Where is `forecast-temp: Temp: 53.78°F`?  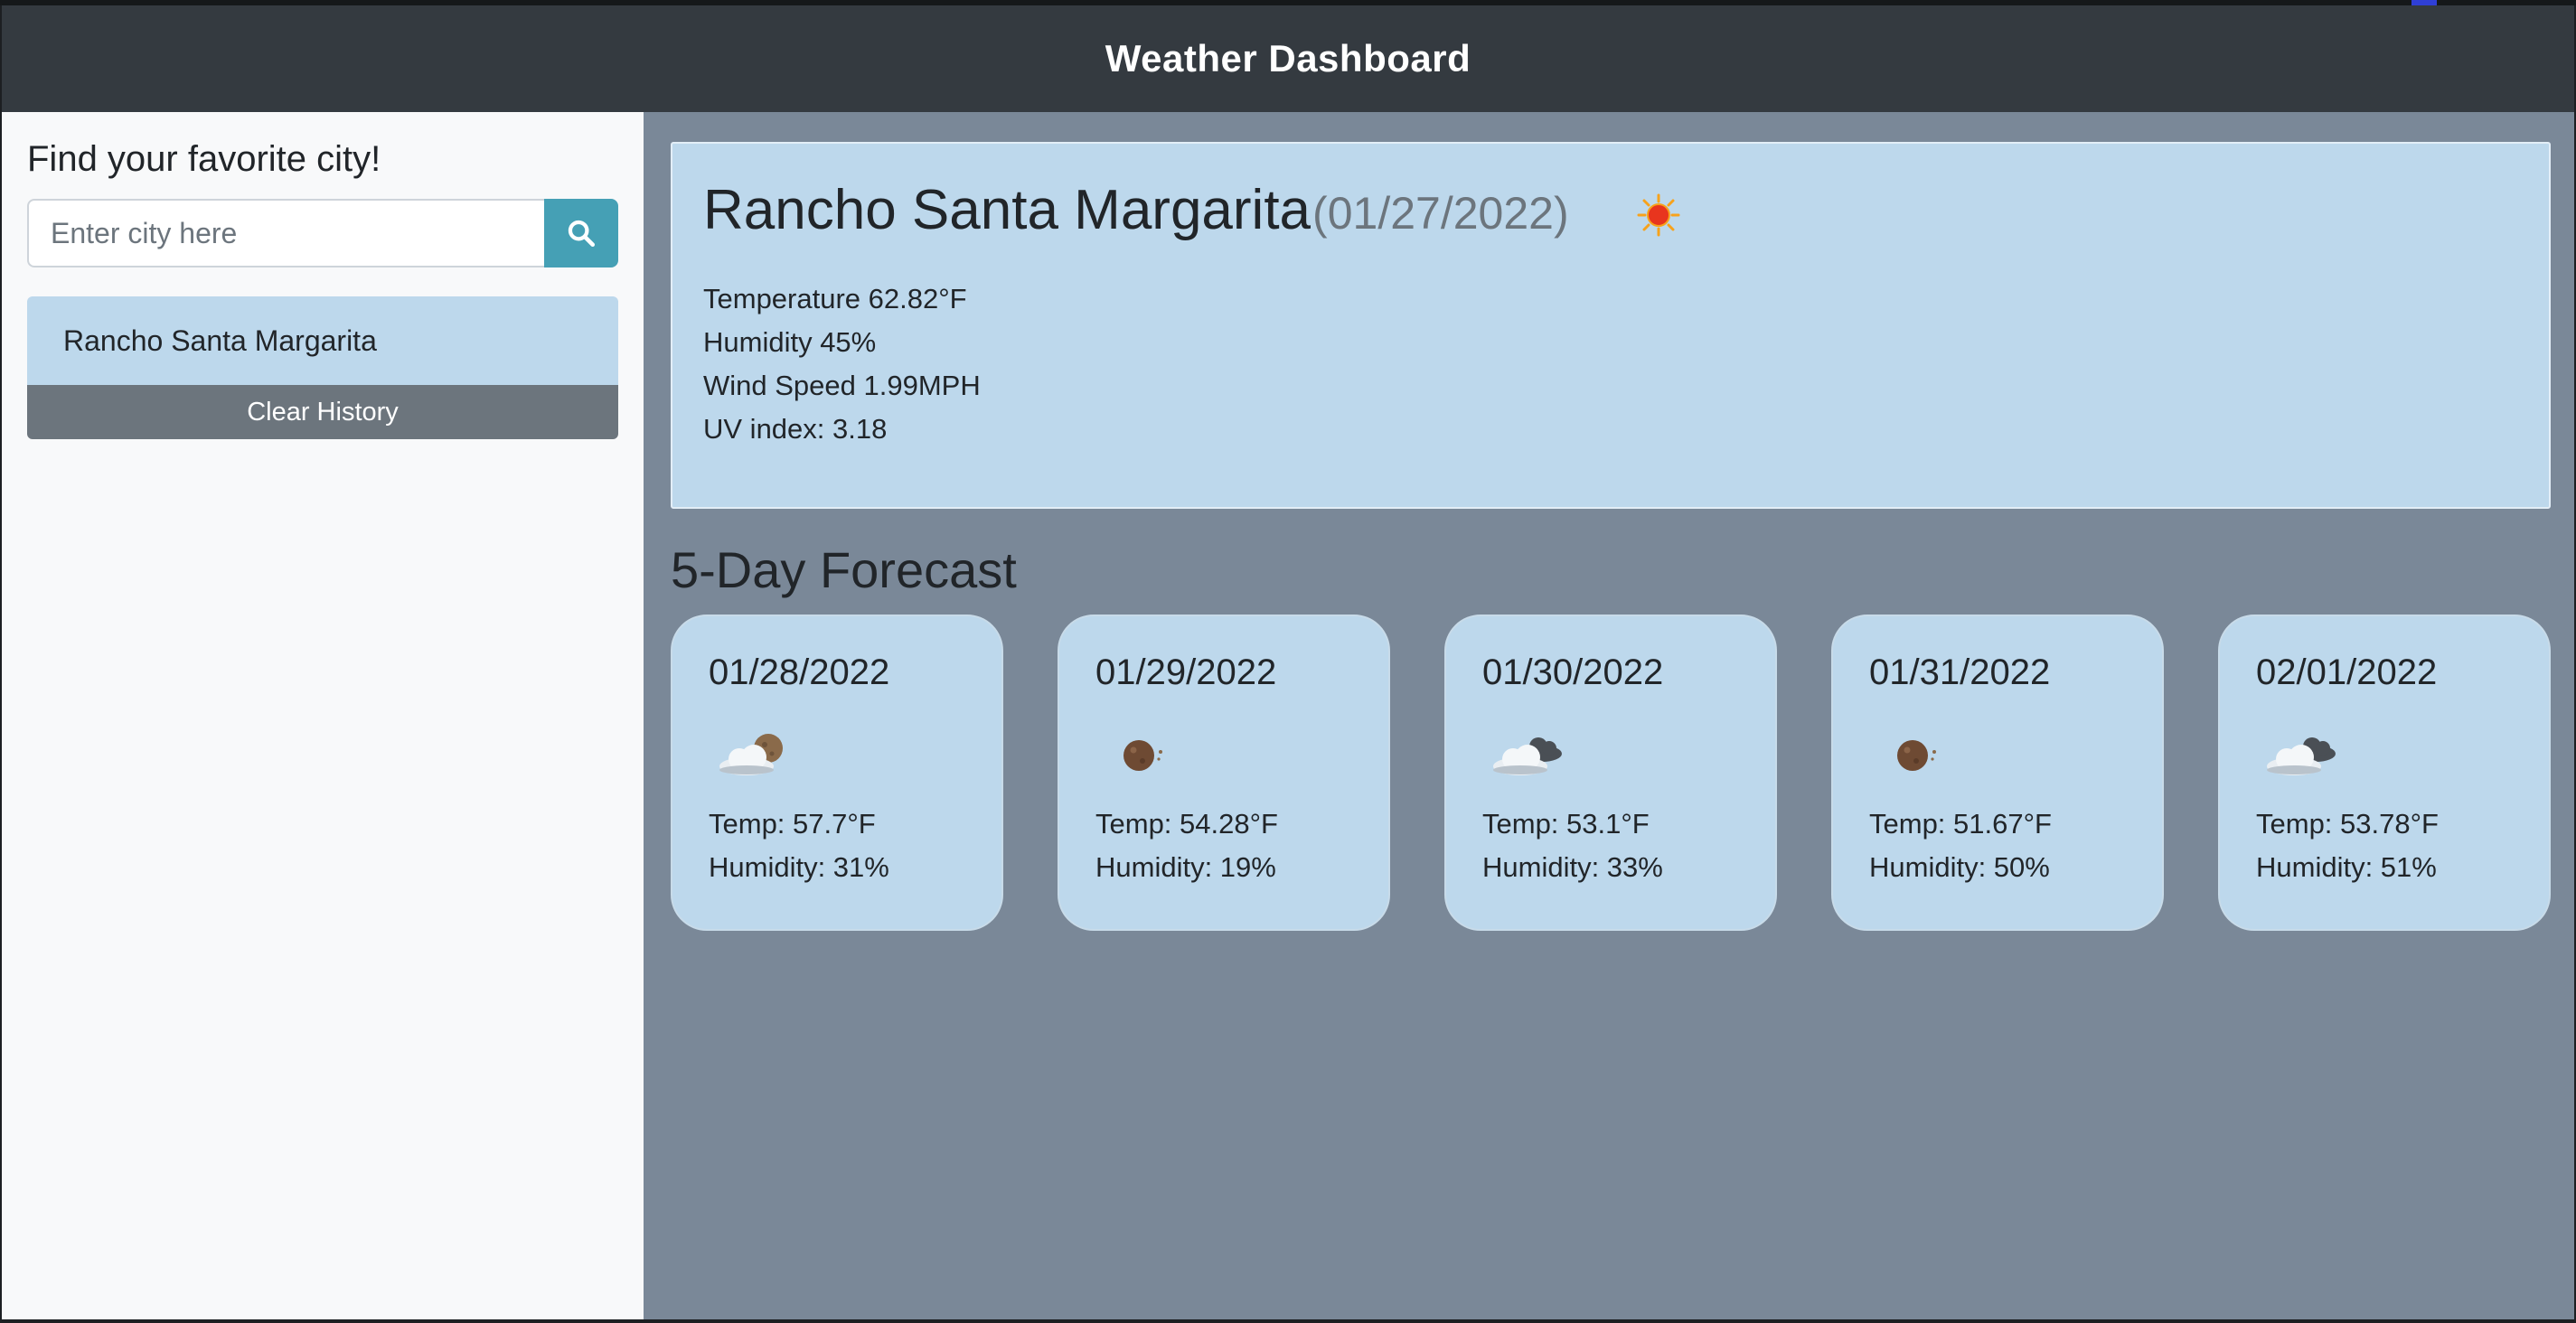 forecast-temp: Temp: 53.78°F is located at coordinates (2347, 824).